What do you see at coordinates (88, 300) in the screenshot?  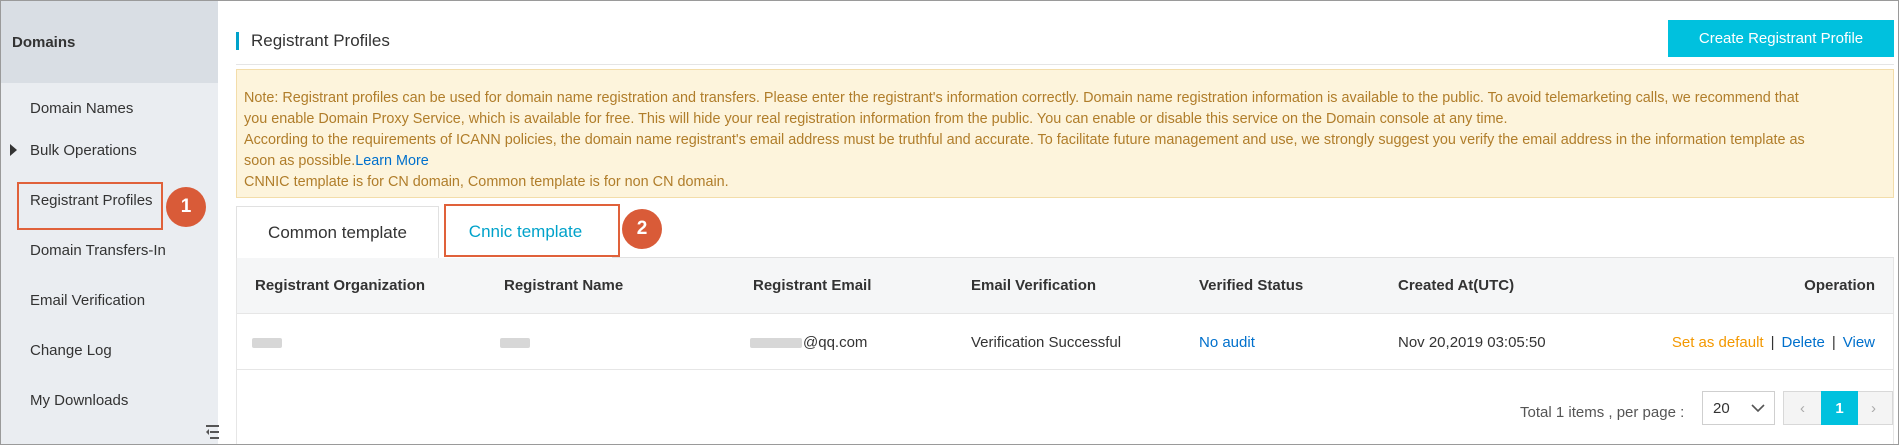 I see `sidebar-item-label: Email Verification` at bounding box center [88, 300].